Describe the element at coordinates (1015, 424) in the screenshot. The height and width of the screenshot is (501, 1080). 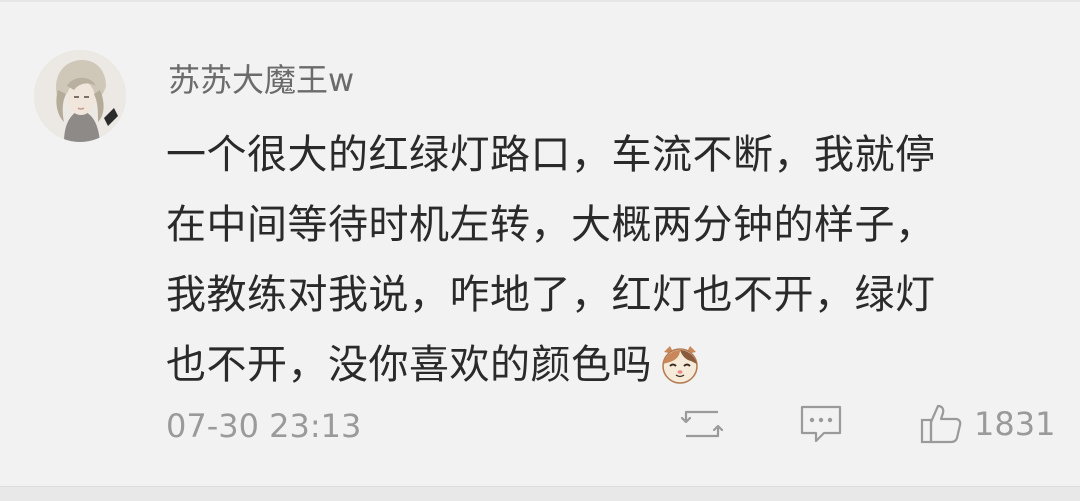
I see `like-count: 1831` at that location.